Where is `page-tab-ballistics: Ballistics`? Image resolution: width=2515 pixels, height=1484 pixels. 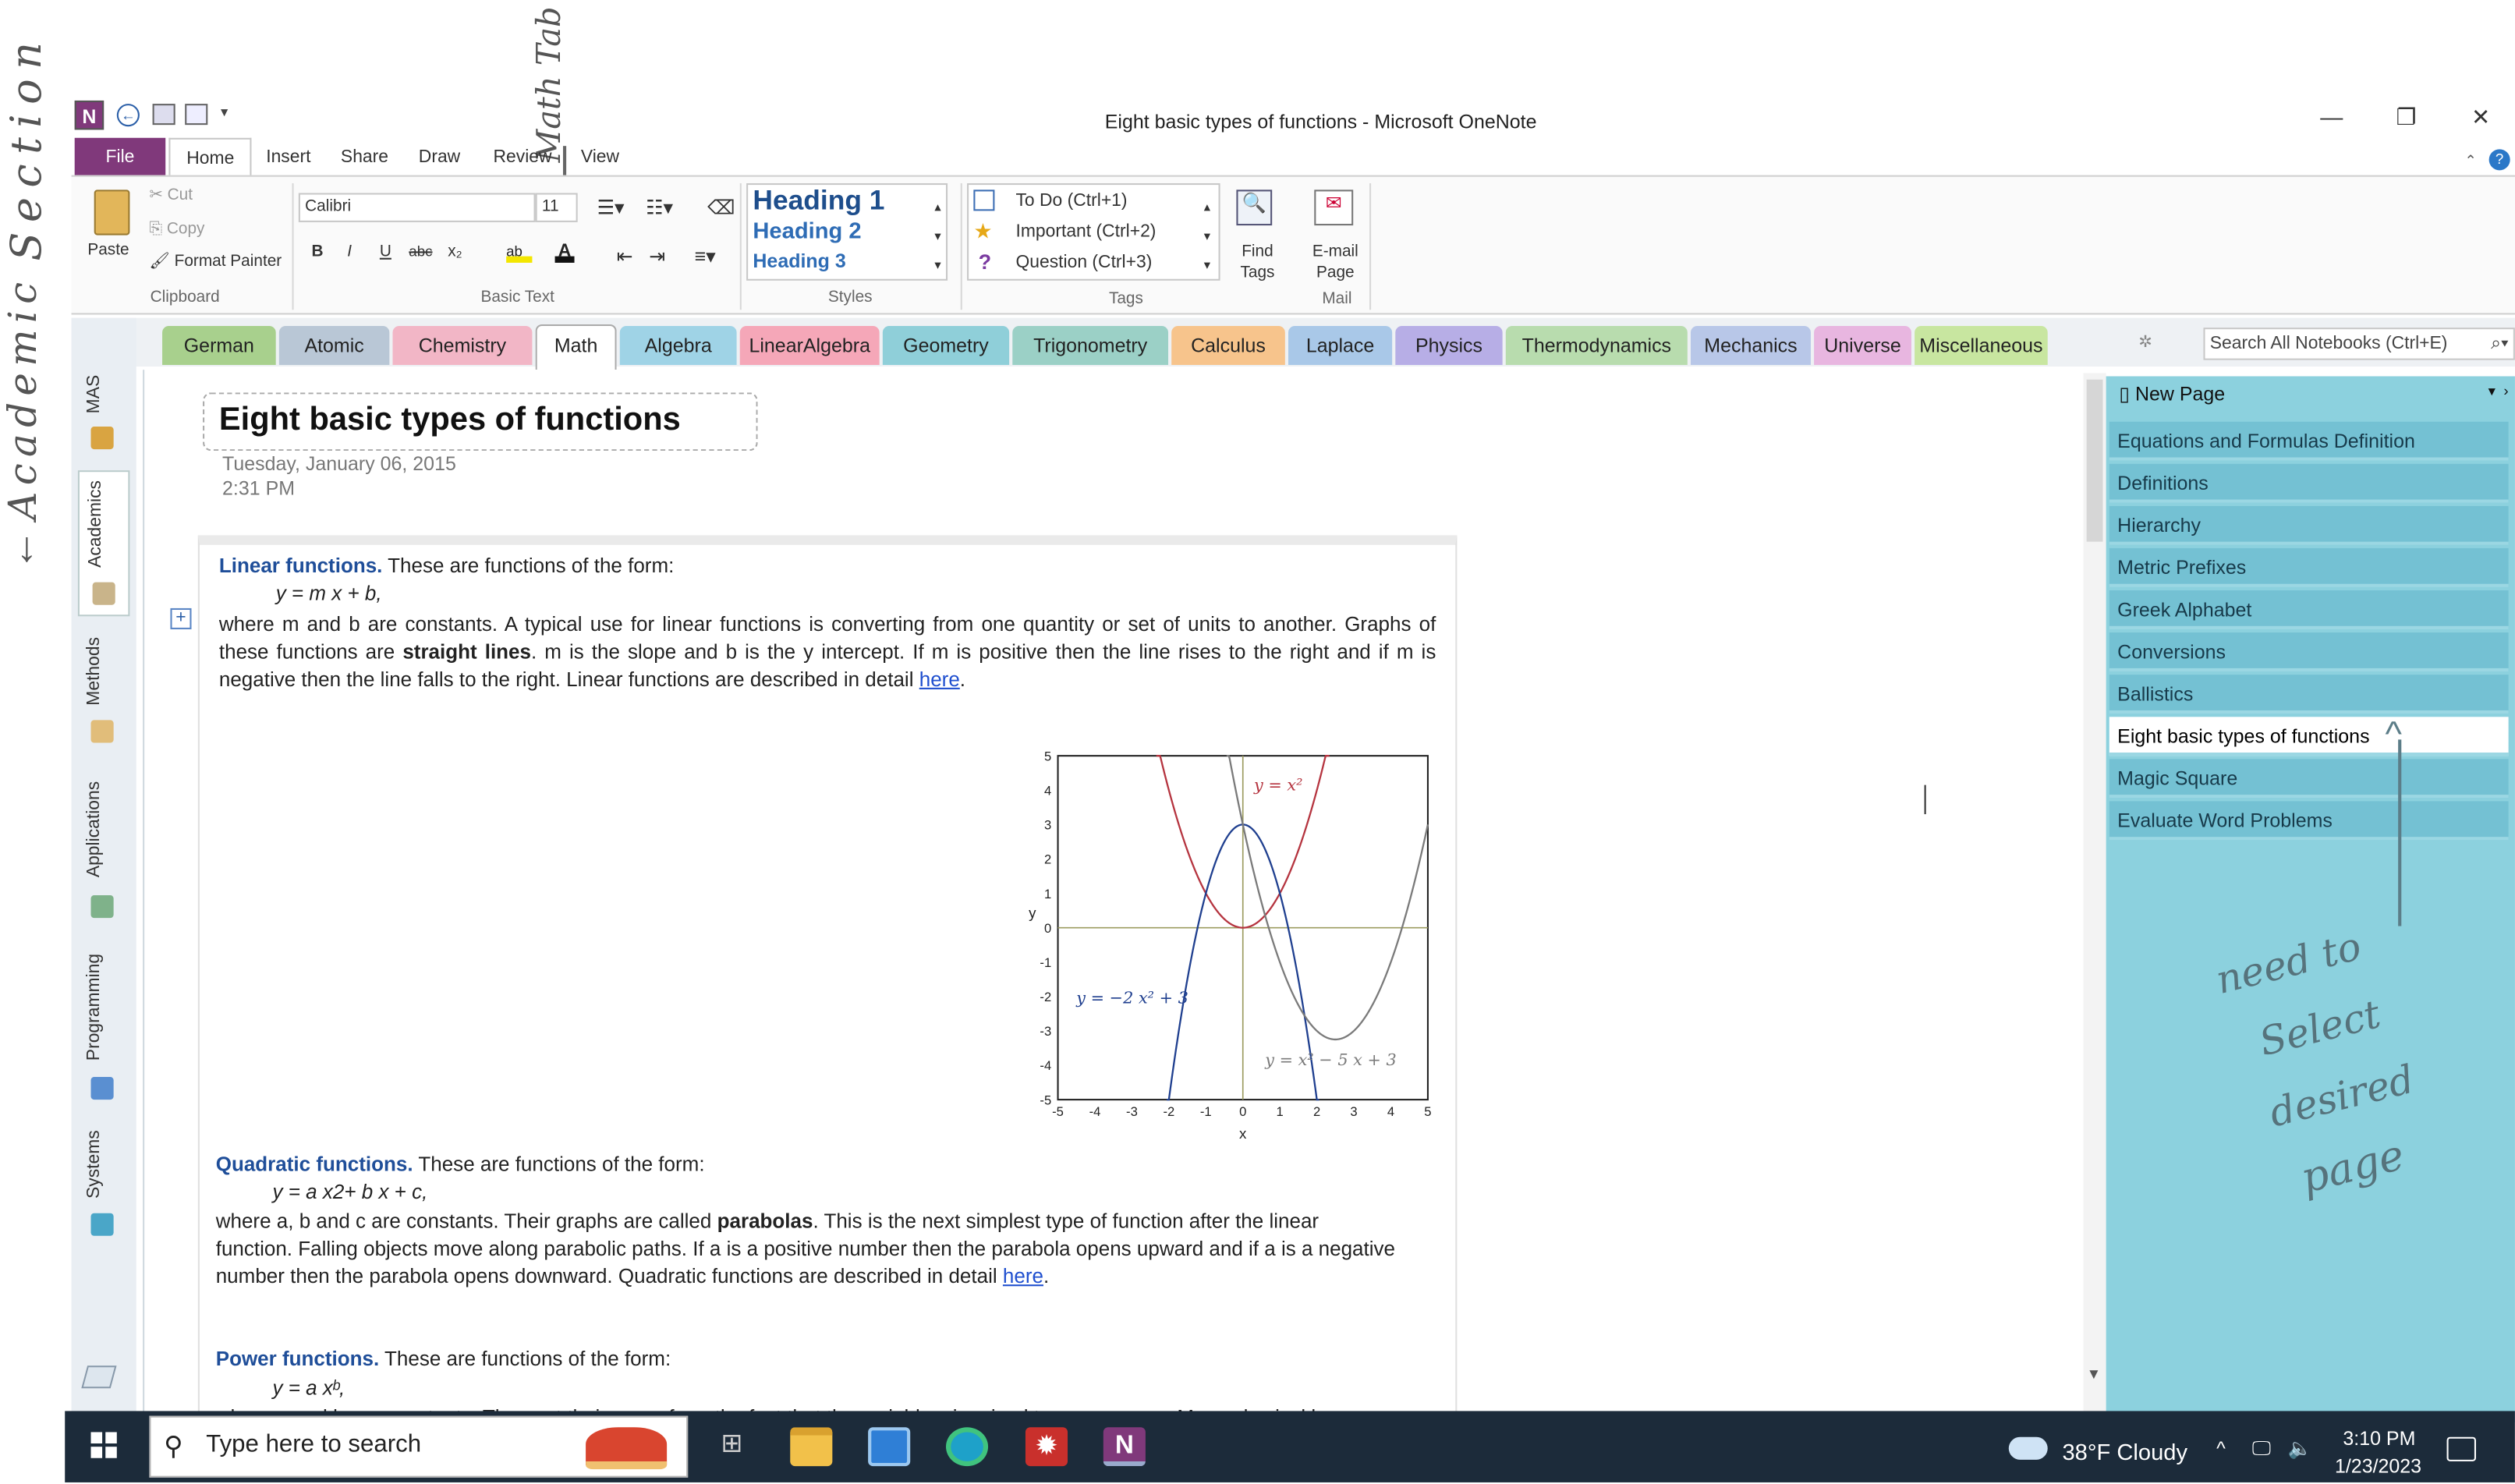 page-tab-ballistics: Ballistics is located at coordinates (2309, 694).